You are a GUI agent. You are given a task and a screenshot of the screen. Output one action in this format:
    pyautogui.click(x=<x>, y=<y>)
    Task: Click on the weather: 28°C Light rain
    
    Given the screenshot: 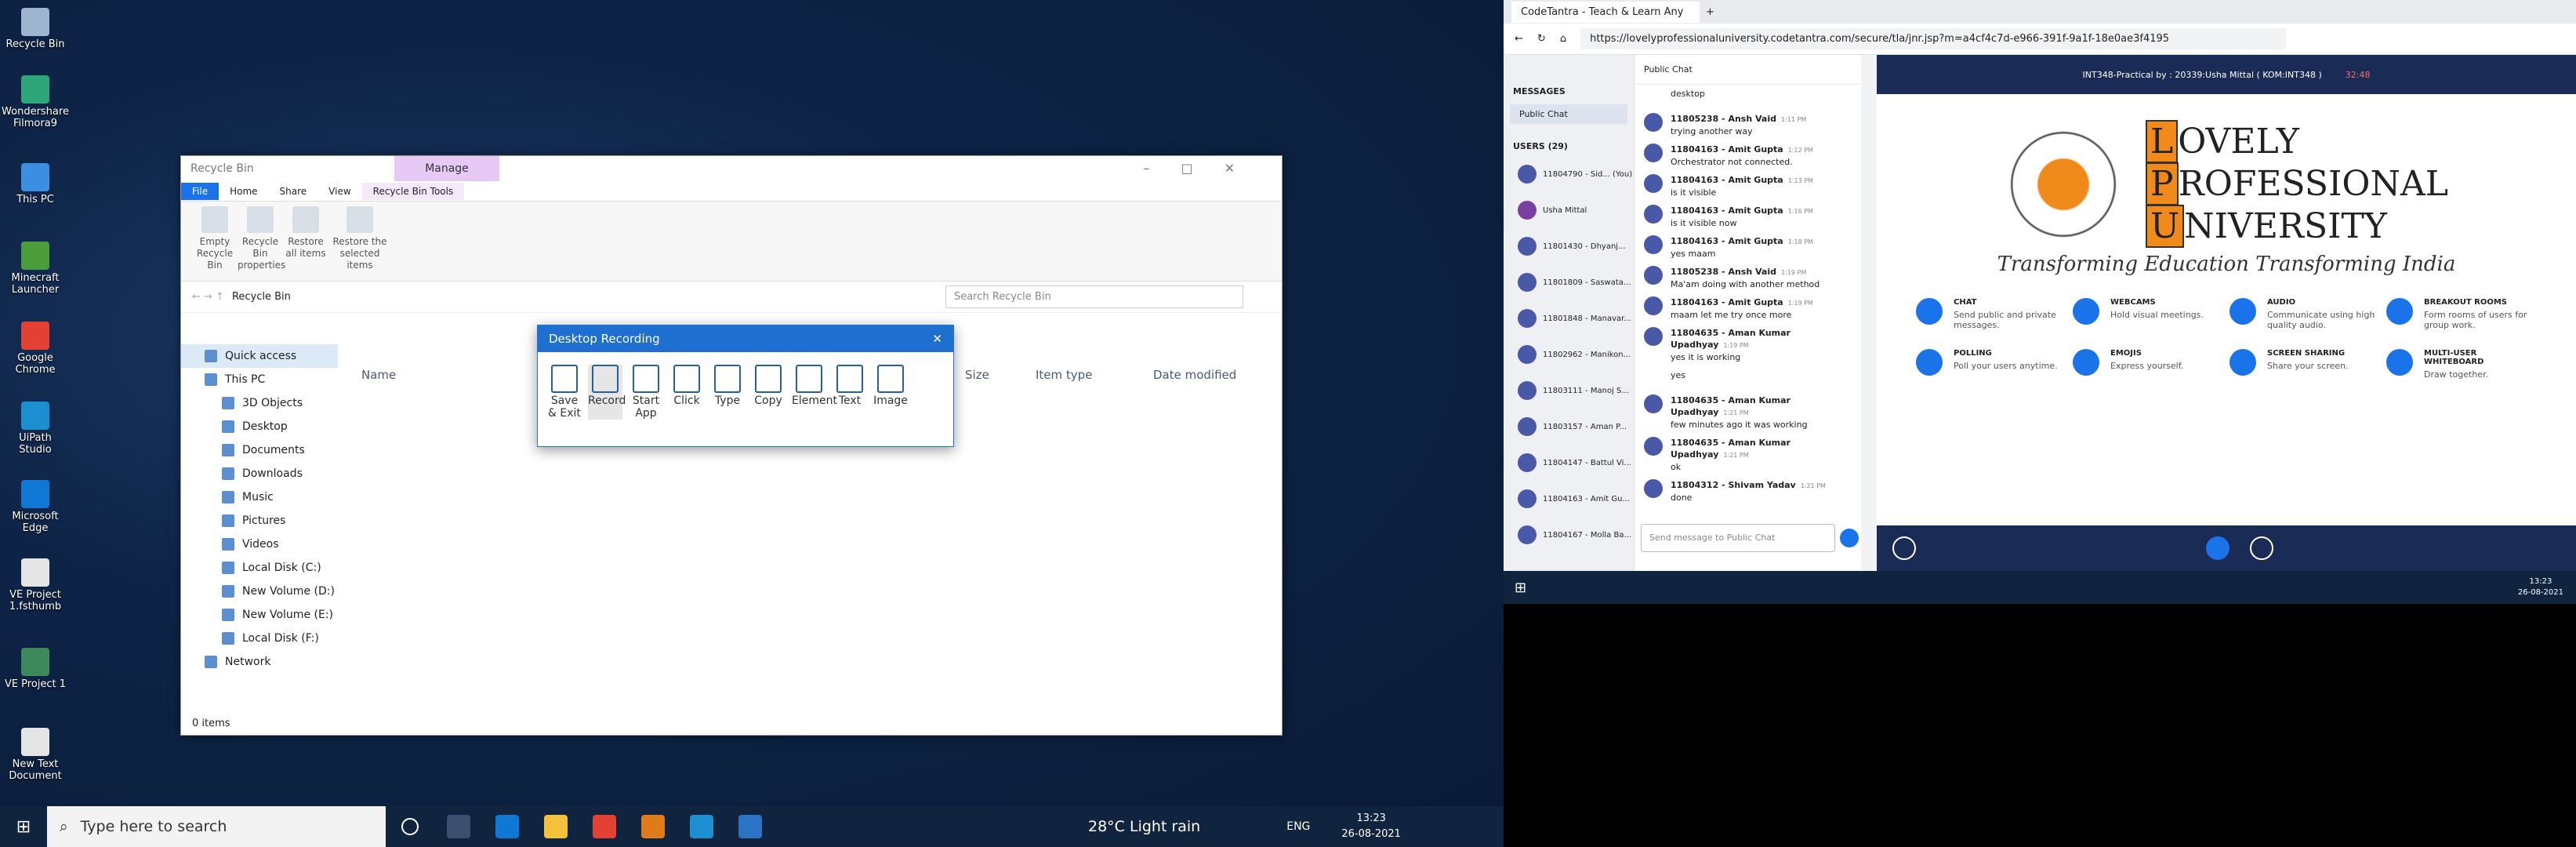 What is the action you would take?
    pyautogui.click(x=1144, y=826)
    